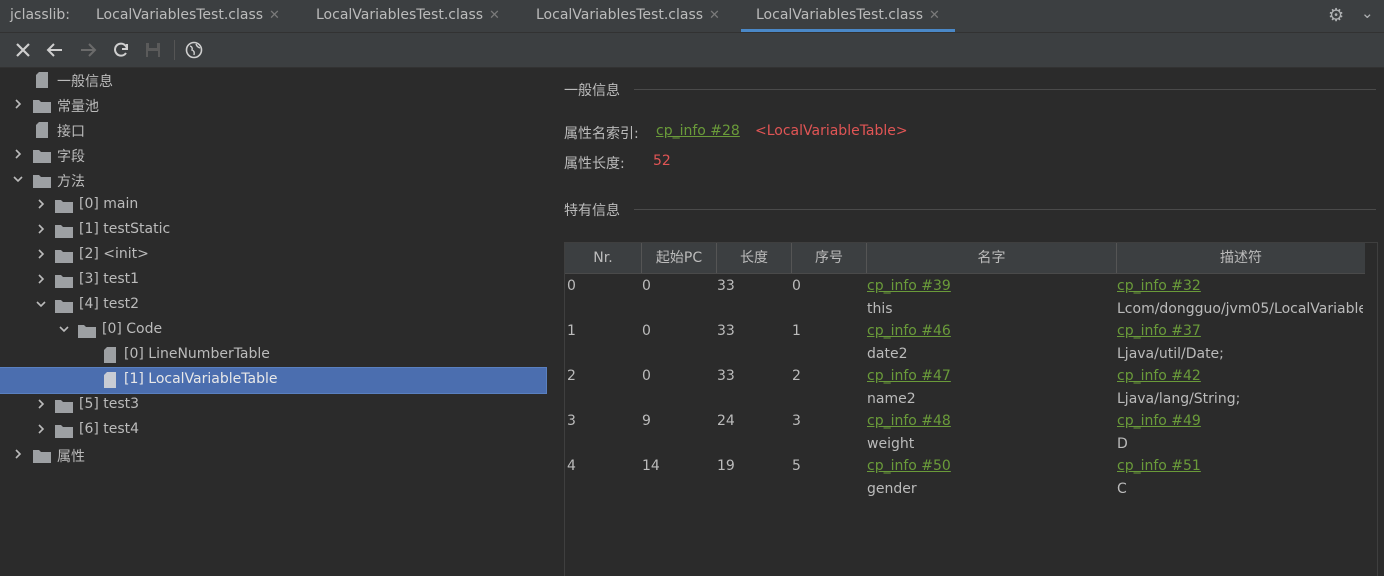 The width and height of the screenshot is (1384, 576). What do you see at coordinates (880, 309) in the screenshot?
I see `cell-name: this` at bounding box center [880, 309].